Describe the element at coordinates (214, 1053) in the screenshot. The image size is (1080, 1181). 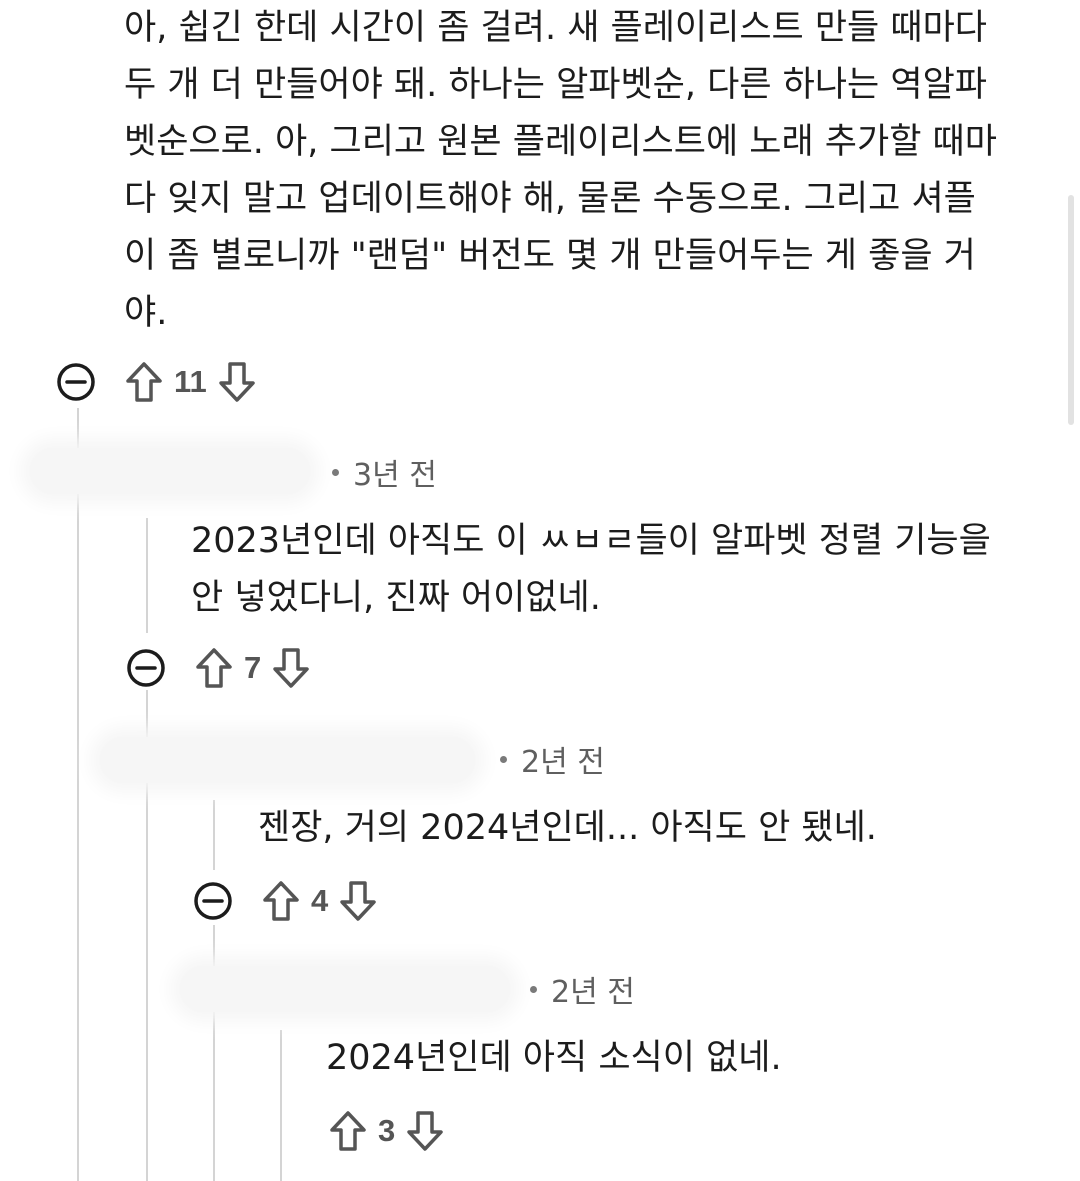
I see `thread-line-level-3-lower` at that location.